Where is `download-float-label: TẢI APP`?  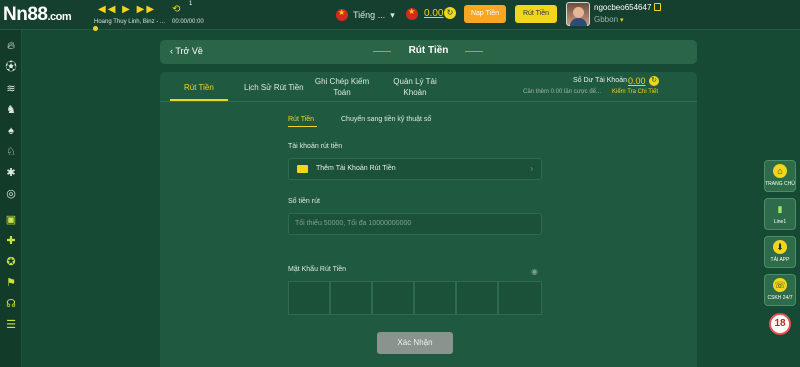
download-float-label: TẢI APP is located at coordinates (780, 260).